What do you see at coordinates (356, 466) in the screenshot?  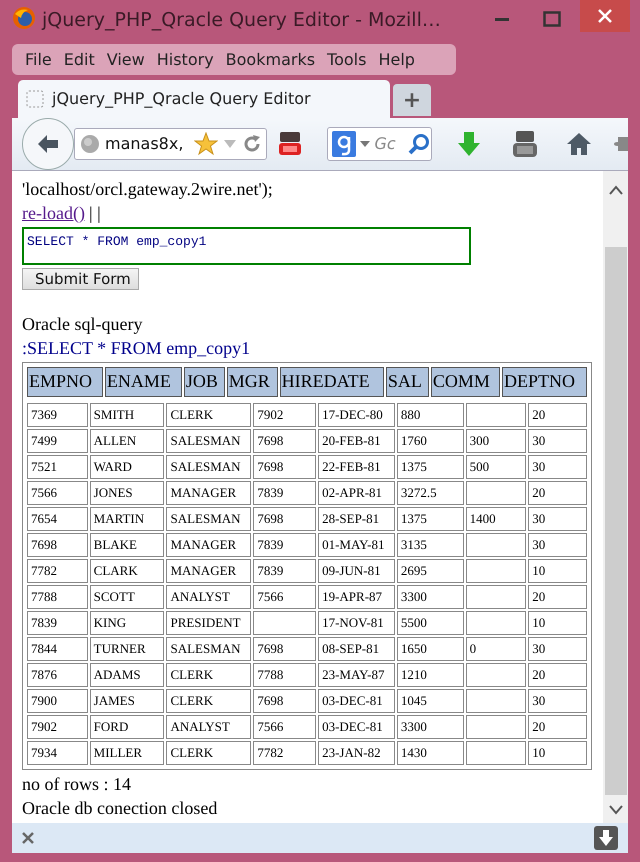 I see `table-cell: 22-FEB-81` at bounding box center [356, 466].